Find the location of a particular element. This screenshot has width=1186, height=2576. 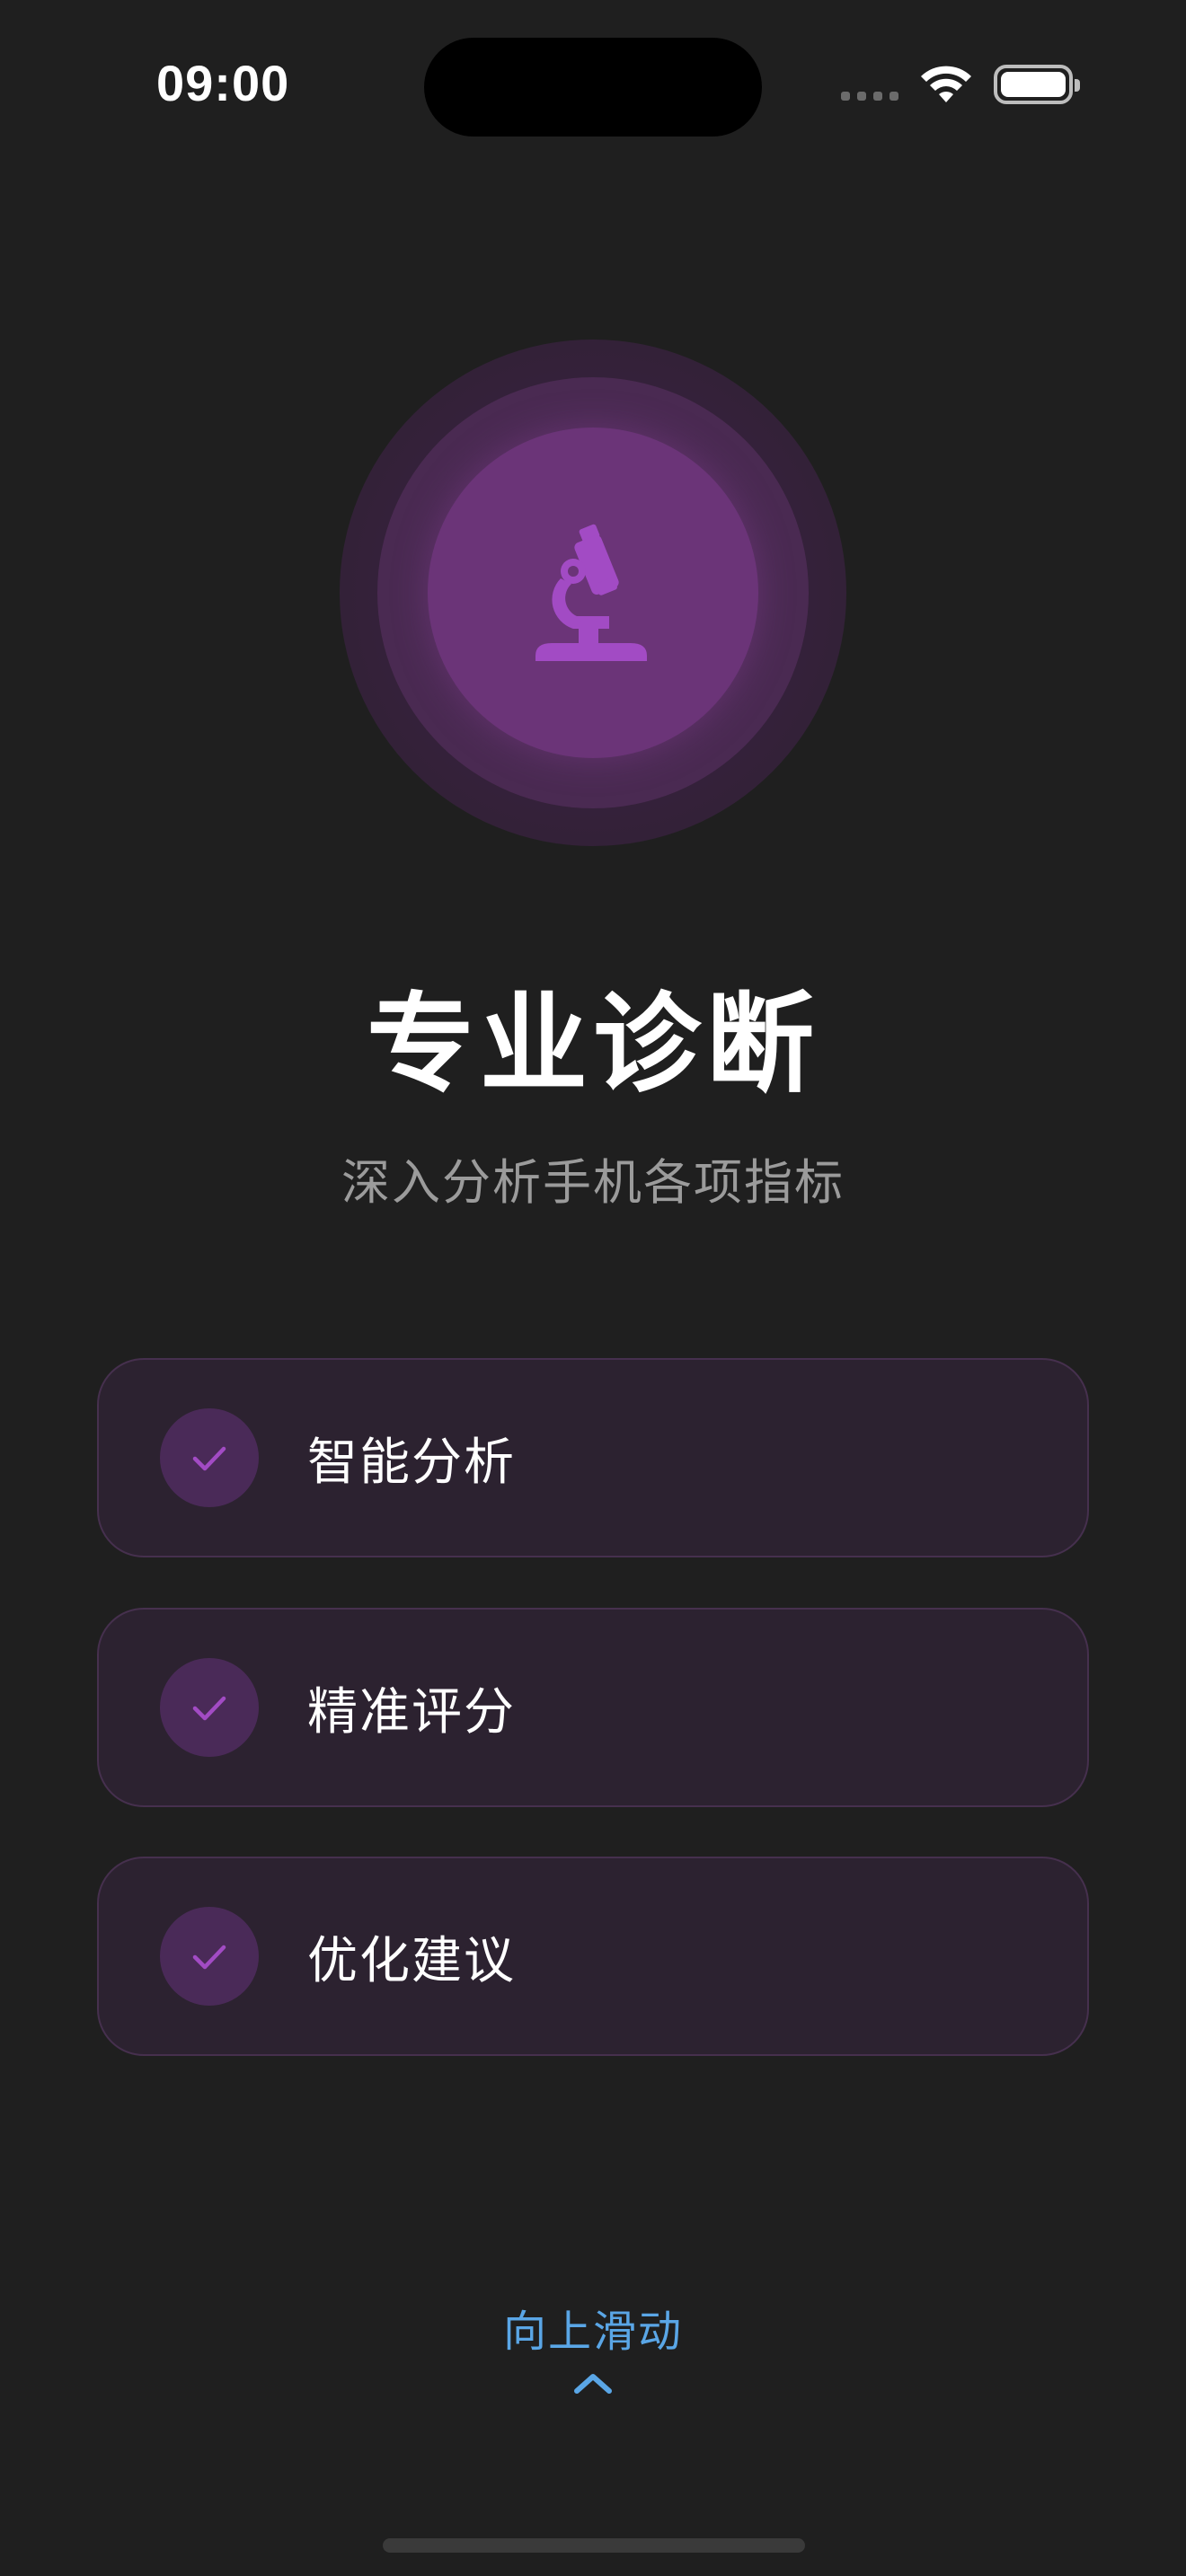

feature-label: 精准评分 is located at coordinates (411, 1712).